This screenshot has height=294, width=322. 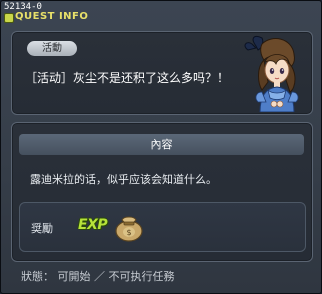 What do you see at coordinates (9, 18) in the screenshot?
I see `quest-title-icon` at bounding box center [9, 18].